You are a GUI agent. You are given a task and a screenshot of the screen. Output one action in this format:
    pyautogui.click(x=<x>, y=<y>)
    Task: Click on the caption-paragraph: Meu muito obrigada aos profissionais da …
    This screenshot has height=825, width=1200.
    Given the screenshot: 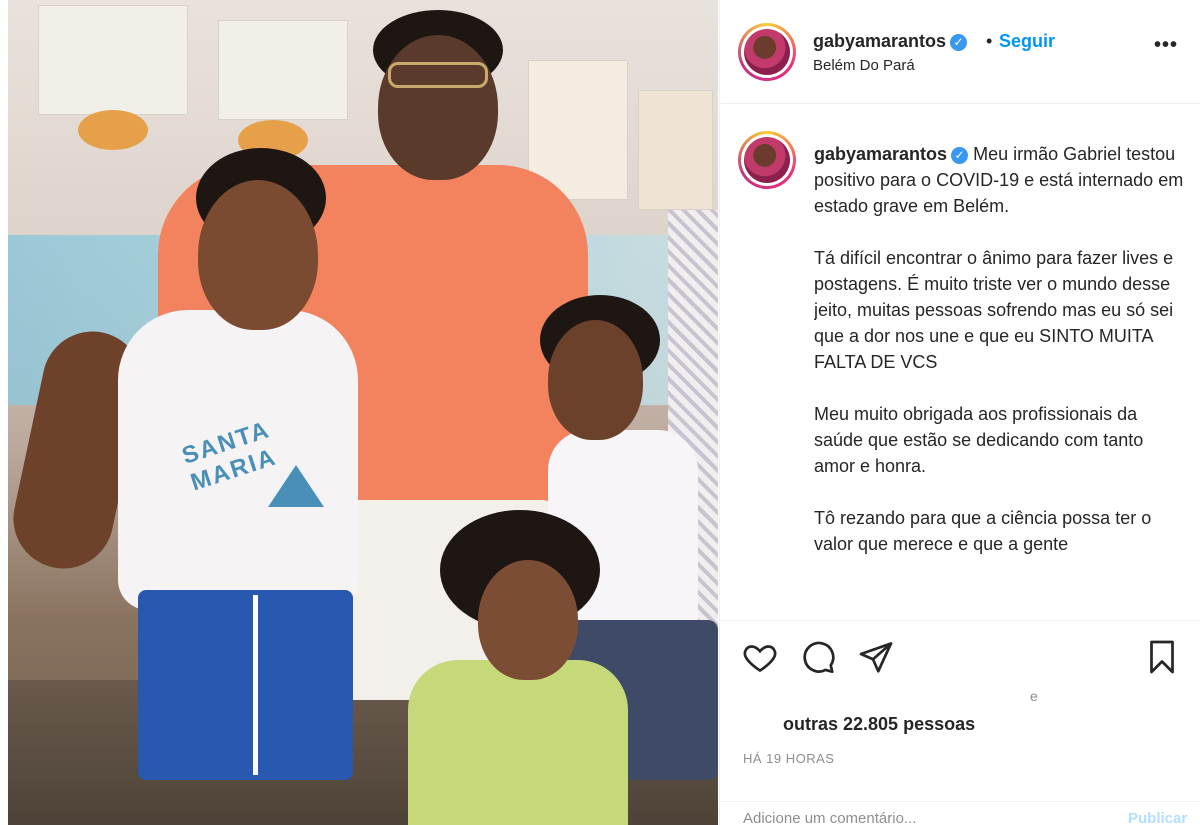 What is the action you would take?
    pyautogui.click(x=979, y=440)
    